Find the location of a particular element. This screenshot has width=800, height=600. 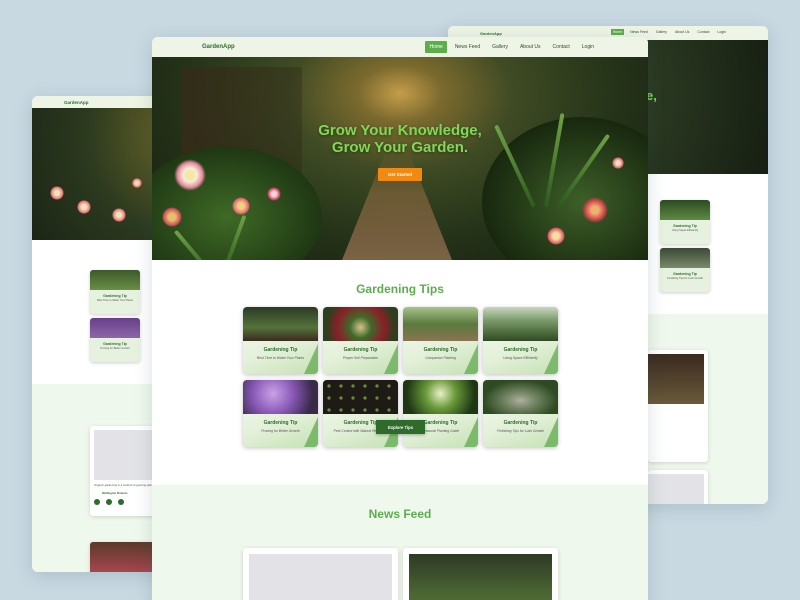

right-brand-logo: GardenApp is located at coordinates (491, 33).